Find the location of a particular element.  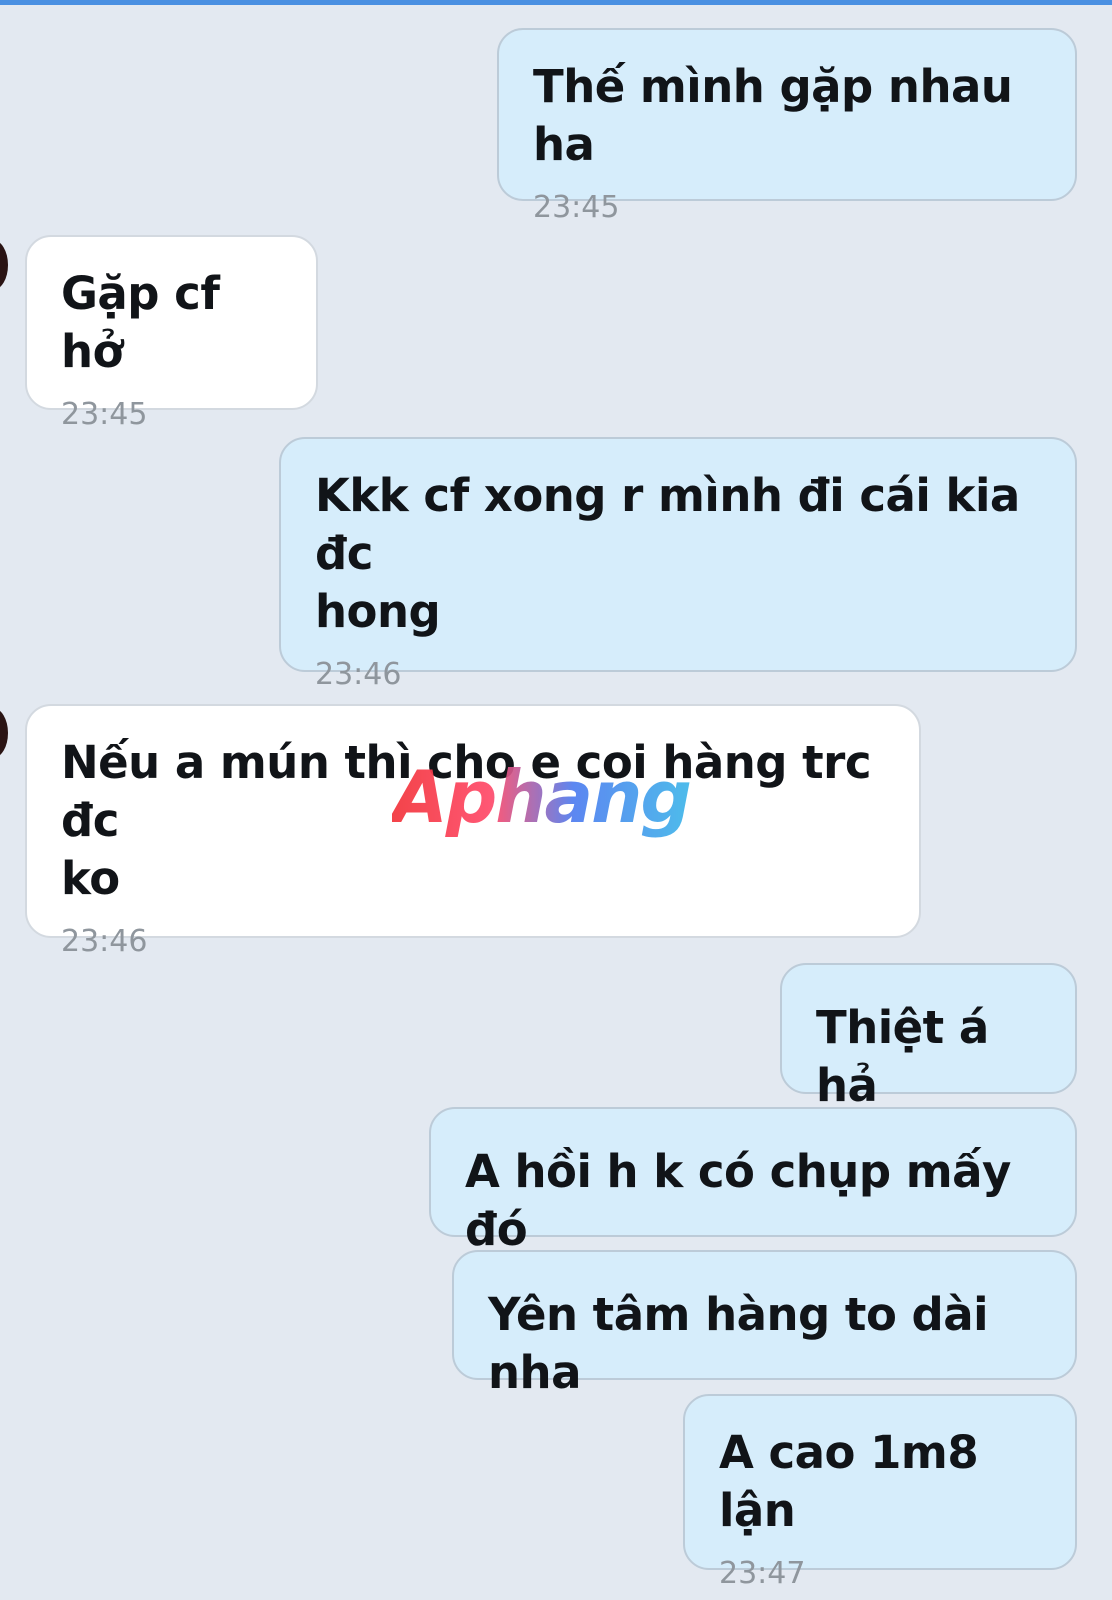

message-sent: A hồi h k có chụp mấy đó is located at coordinates (753, 1181).